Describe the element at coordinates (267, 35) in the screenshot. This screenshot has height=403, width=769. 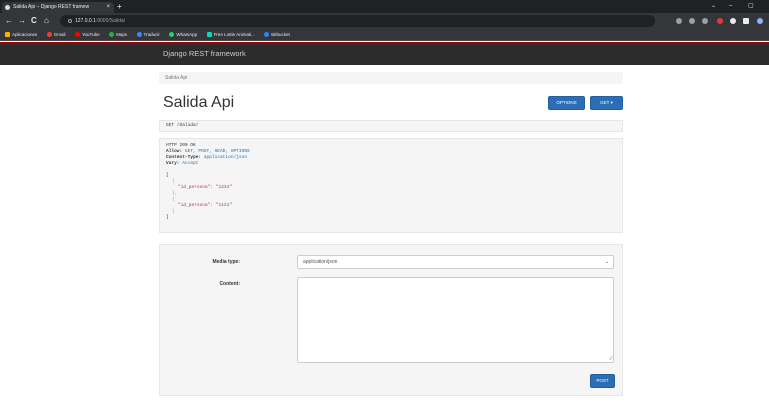
I see `bitbucket-icon` at that location.